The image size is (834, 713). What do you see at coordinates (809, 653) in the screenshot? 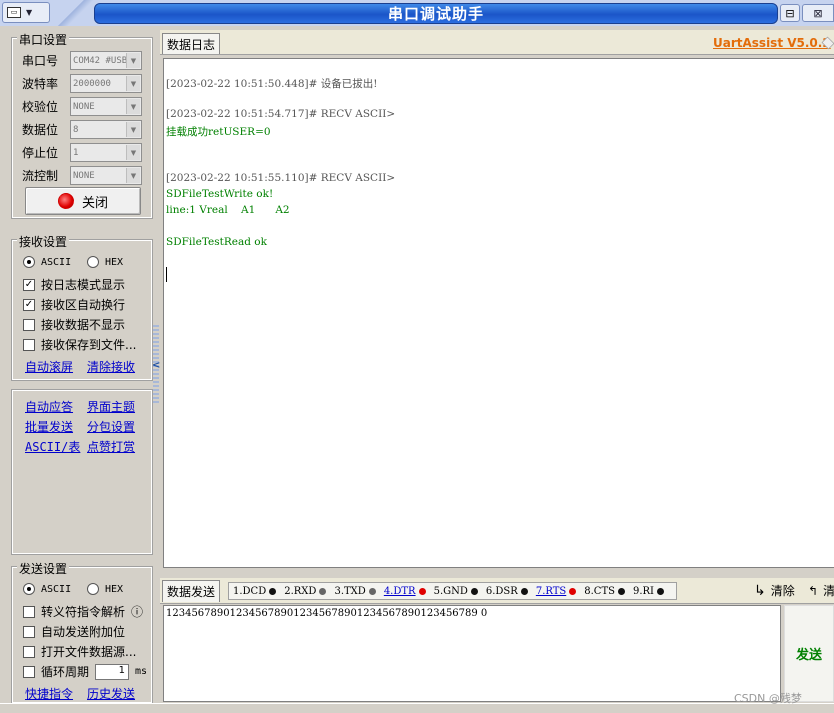
I see `send-button: 发送` at bounding box center [809, 653].